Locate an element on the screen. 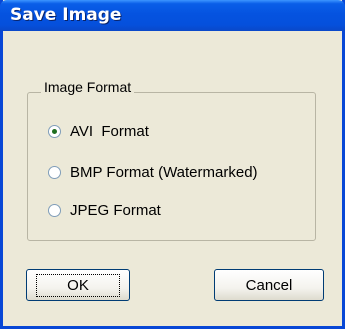 The width and height of the screenshot is (345, 329). cancel-button: Cancel is located at coordinates (269, 285).